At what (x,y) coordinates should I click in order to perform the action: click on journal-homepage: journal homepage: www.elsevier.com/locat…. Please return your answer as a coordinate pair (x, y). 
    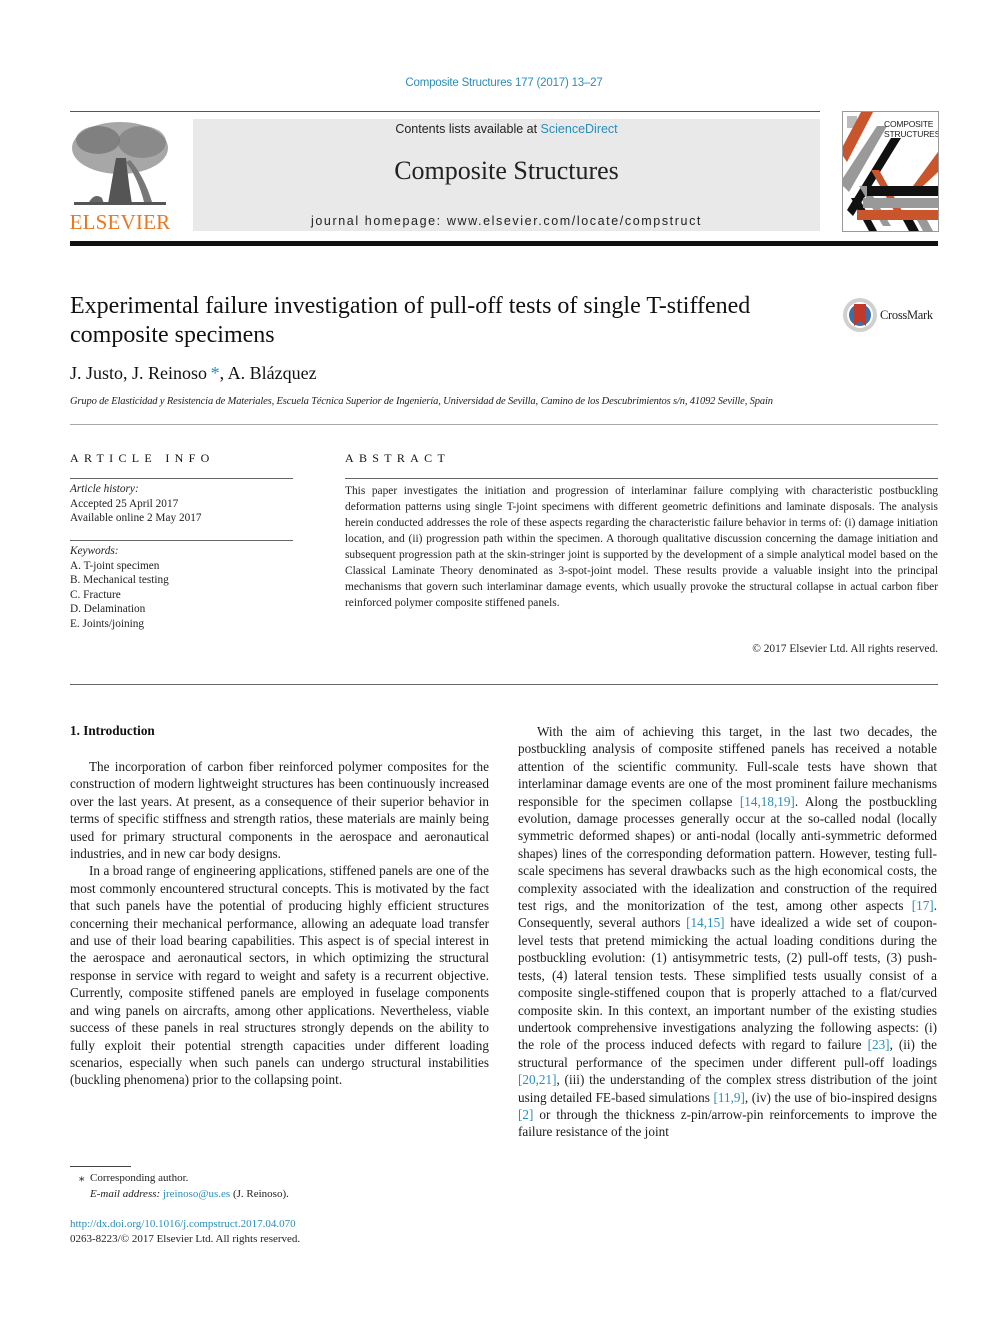
    Looking at the image, I should click on (506, 221).